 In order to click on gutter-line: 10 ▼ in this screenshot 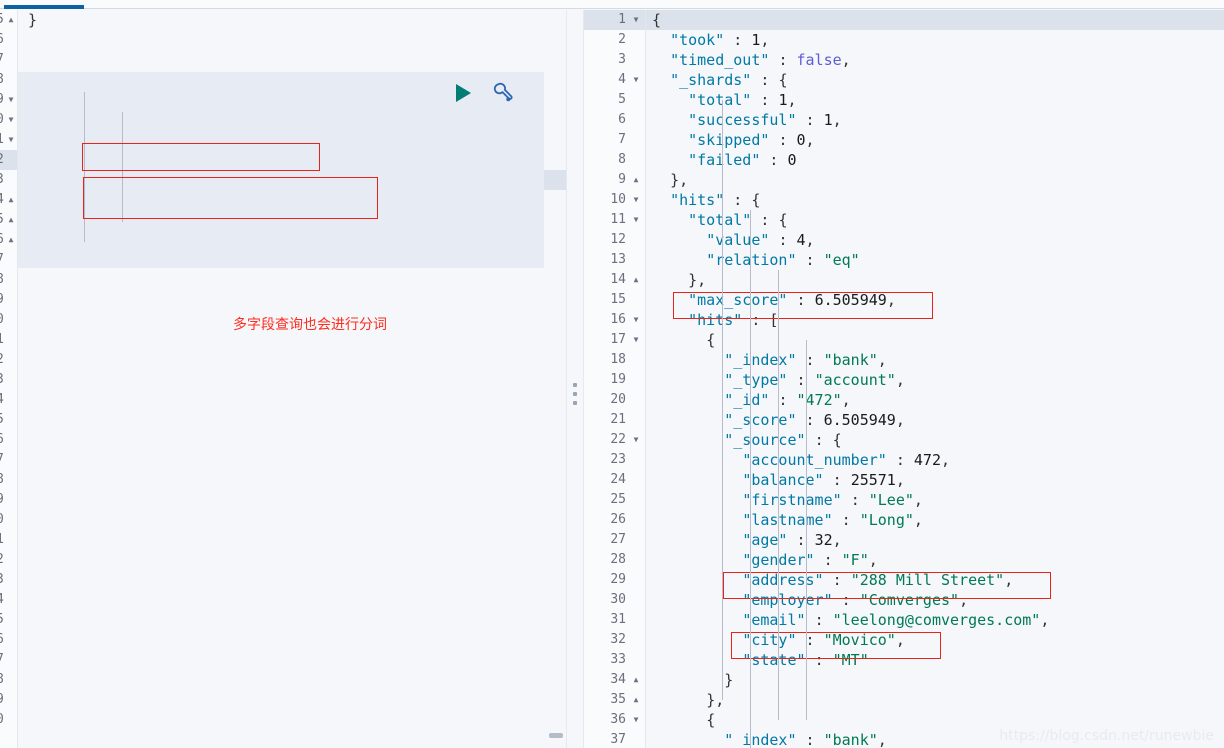, I will do `click(614, 200)`.